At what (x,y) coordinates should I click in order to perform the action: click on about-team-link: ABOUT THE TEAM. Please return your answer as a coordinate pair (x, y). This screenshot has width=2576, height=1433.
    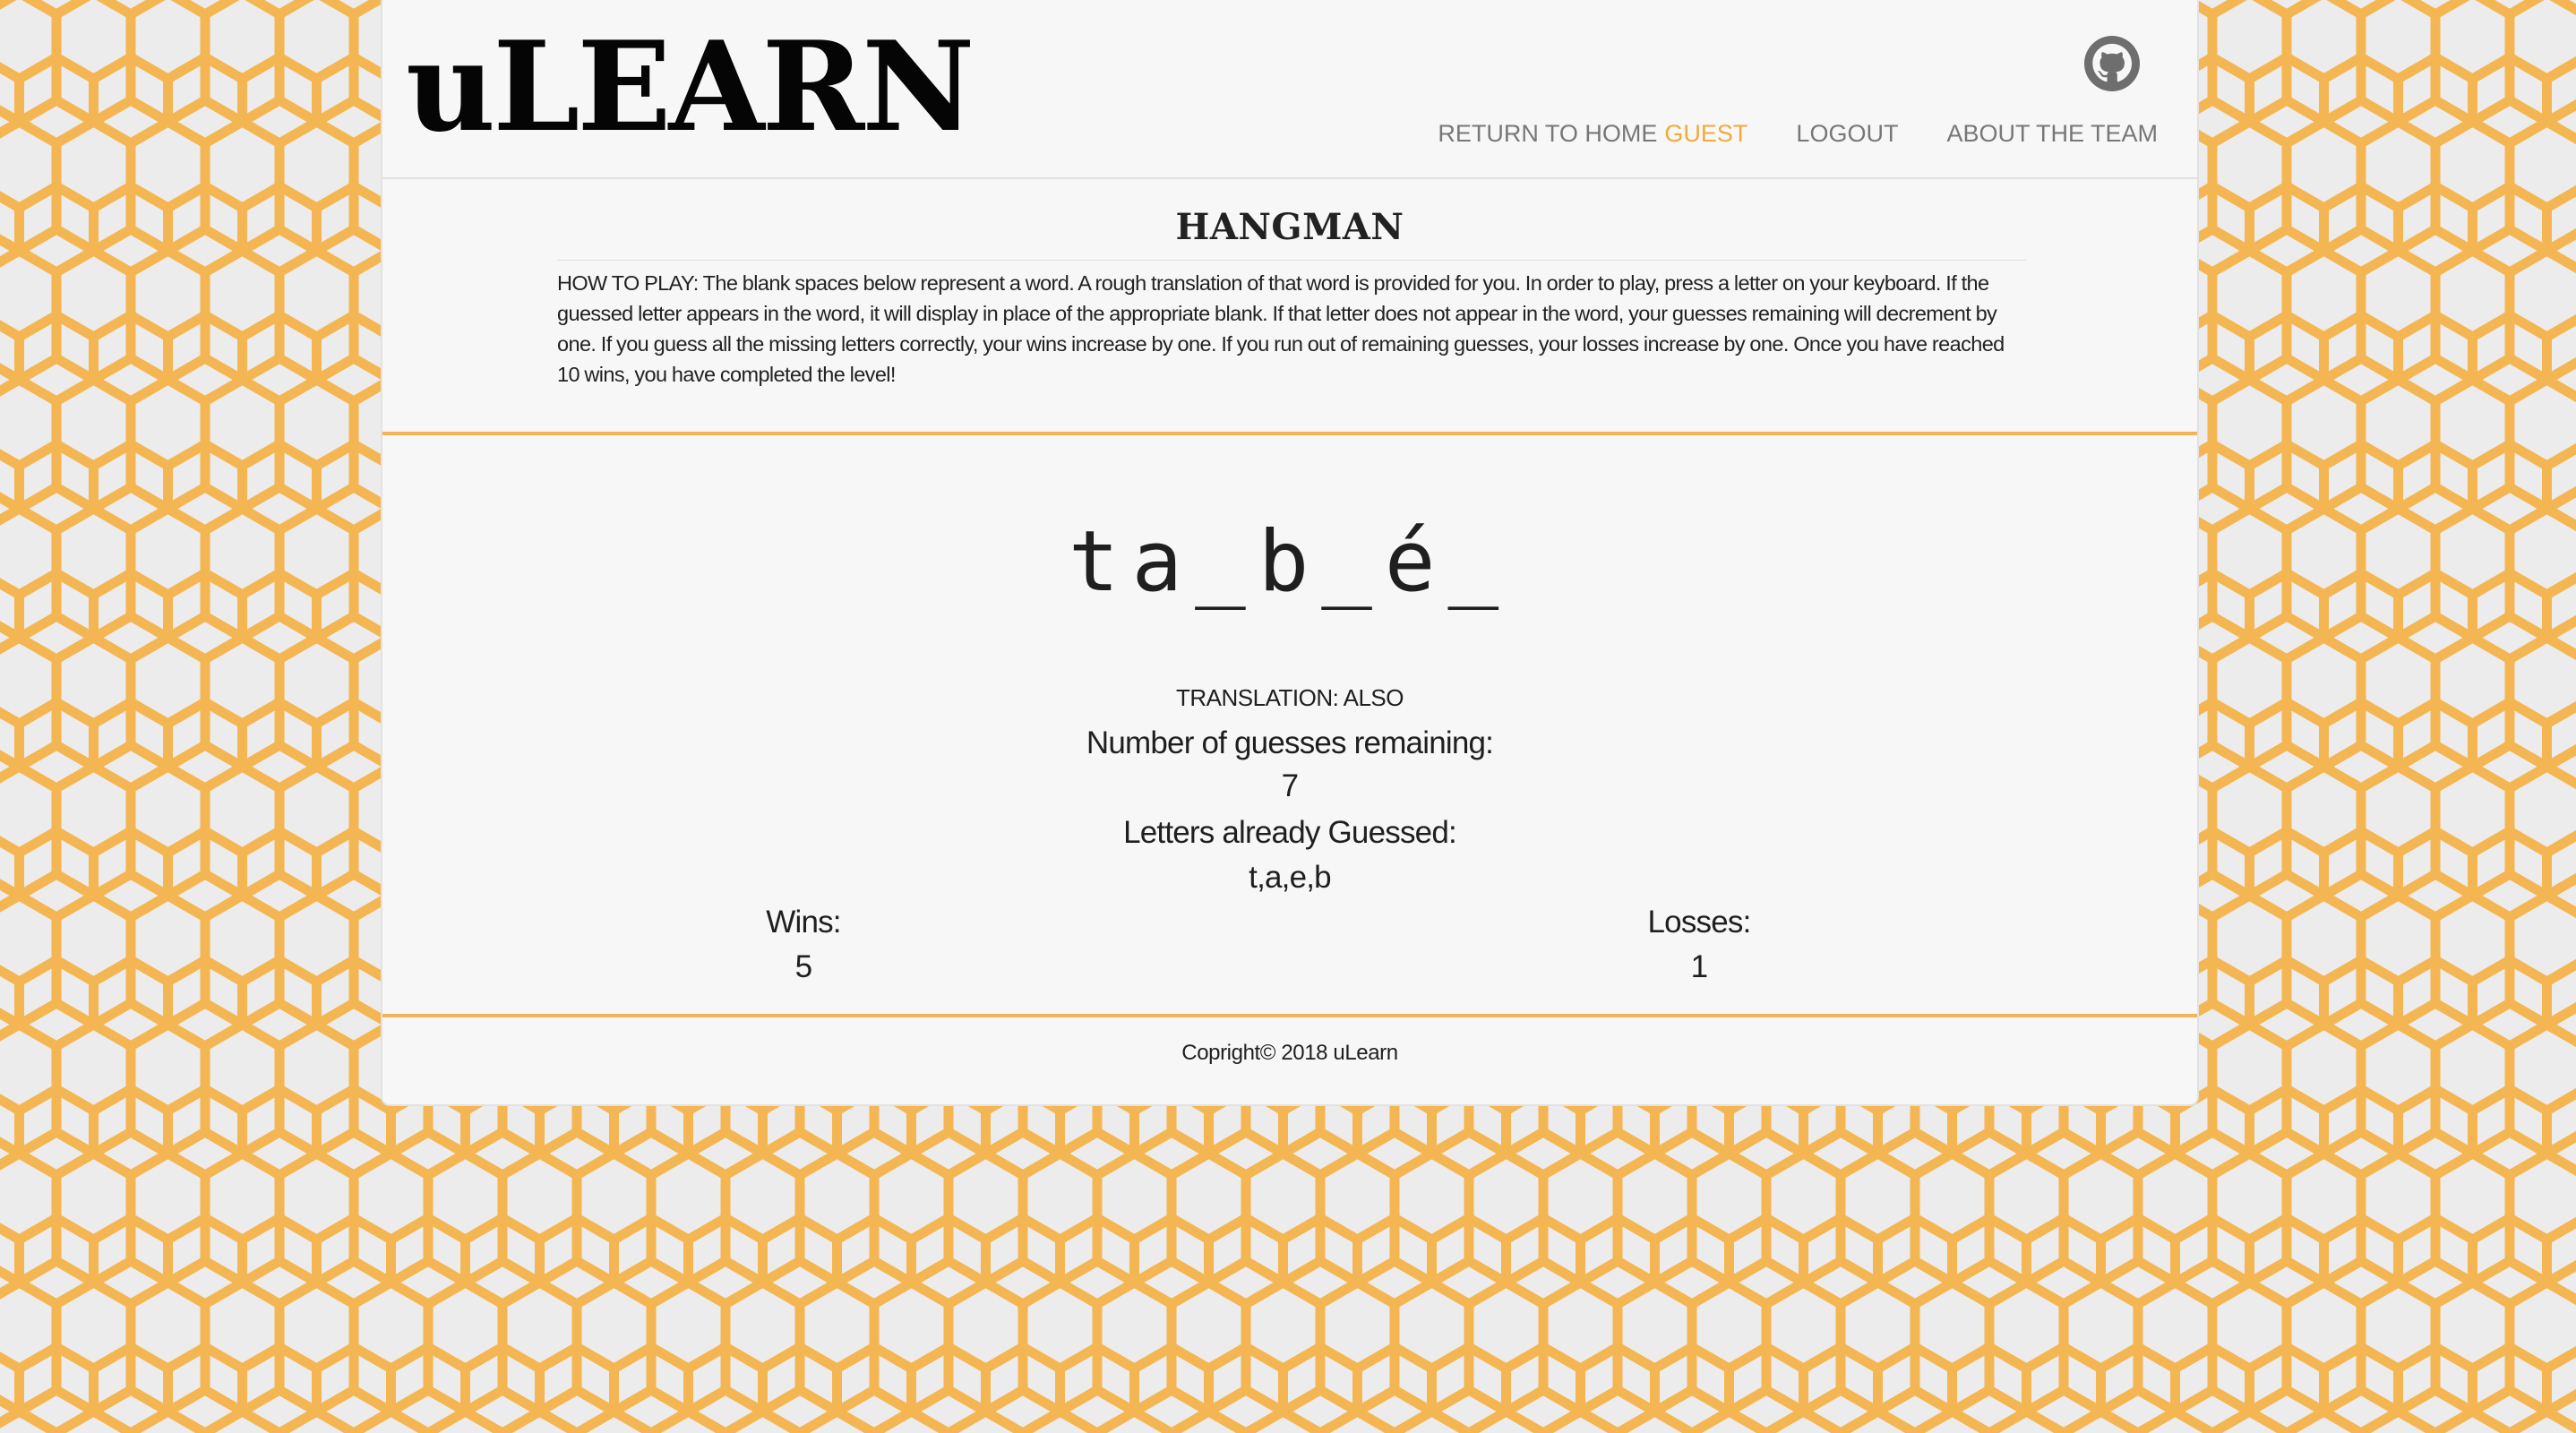
    Looking at the image, I should click on (2052, 134).